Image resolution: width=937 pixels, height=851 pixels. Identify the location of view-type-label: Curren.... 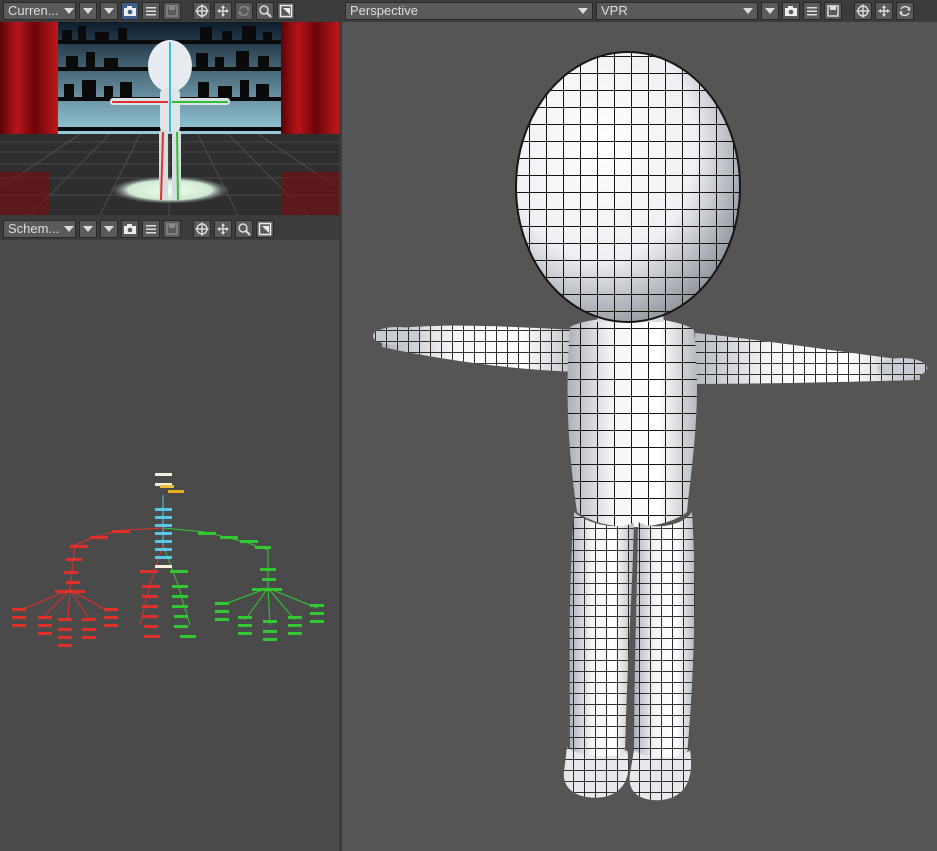
(33, 10).